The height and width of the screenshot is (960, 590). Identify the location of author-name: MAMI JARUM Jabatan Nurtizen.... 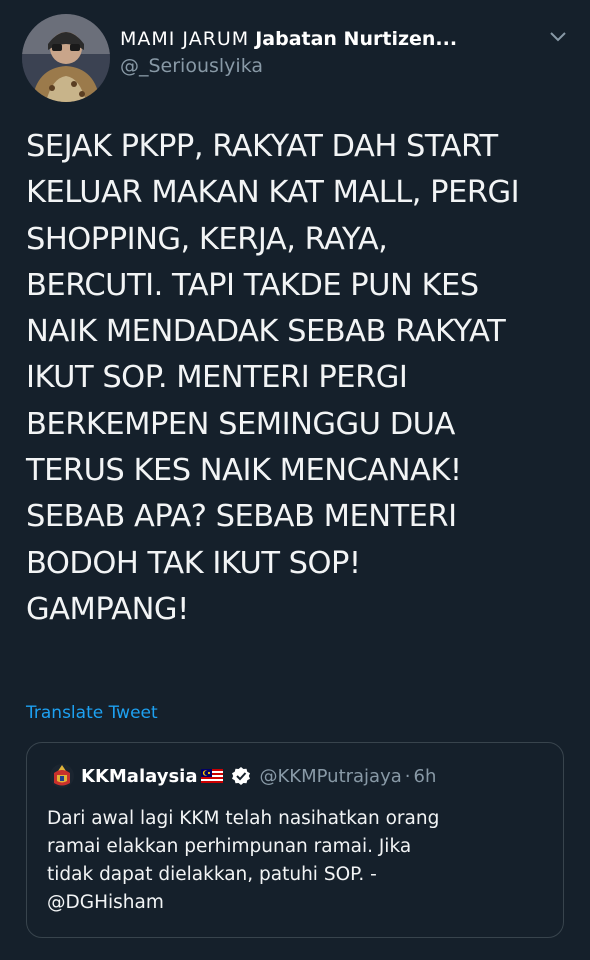
(330, 39).